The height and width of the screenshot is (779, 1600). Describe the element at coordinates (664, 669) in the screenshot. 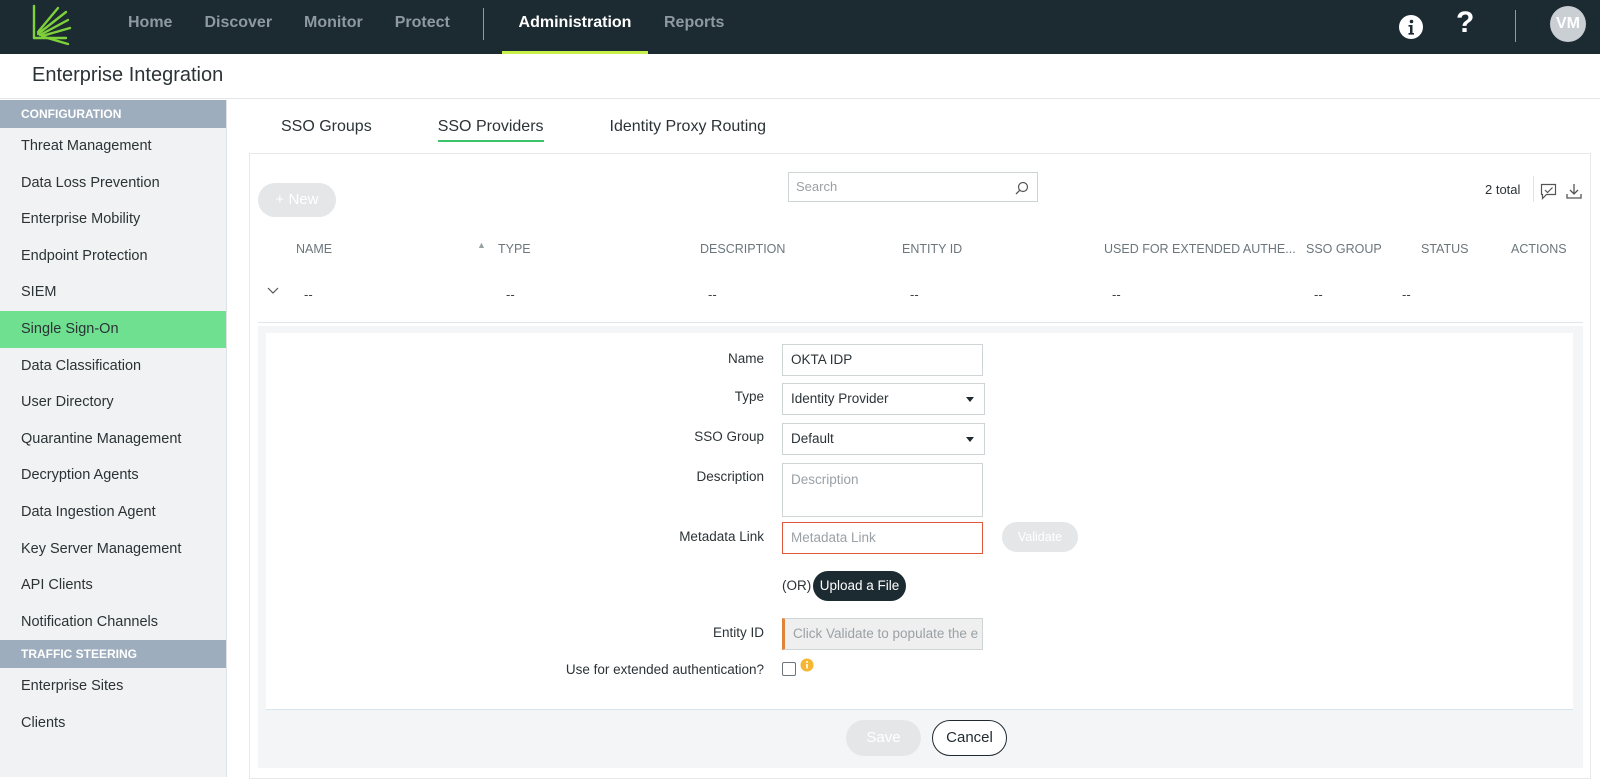

I see `extended-auth-label: Use for extended authentication?` at that location.